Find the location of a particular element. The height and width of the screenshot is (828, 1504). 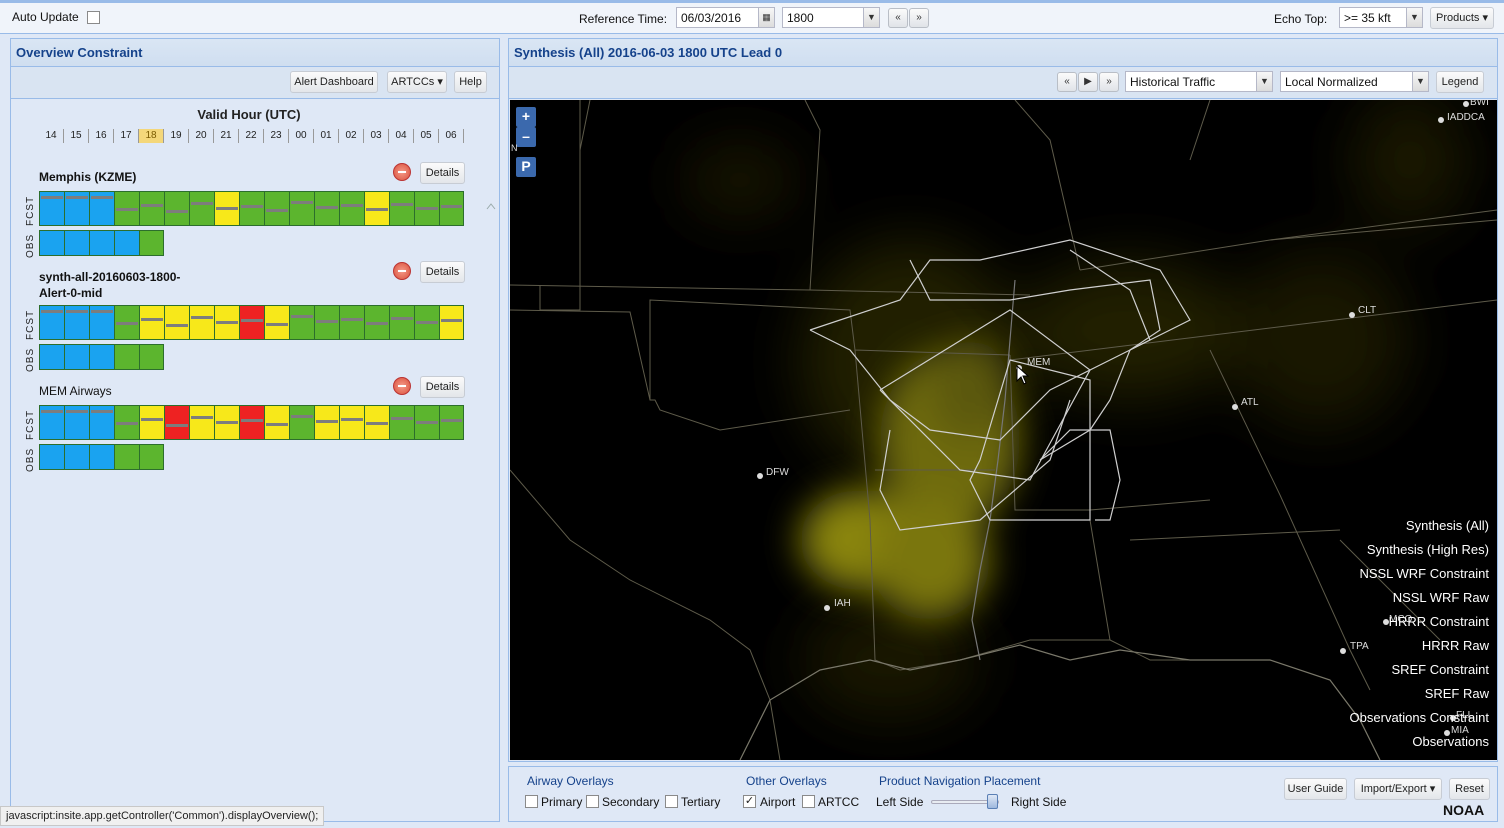

hour-cell: 04 is located at coordinates (401, 136).